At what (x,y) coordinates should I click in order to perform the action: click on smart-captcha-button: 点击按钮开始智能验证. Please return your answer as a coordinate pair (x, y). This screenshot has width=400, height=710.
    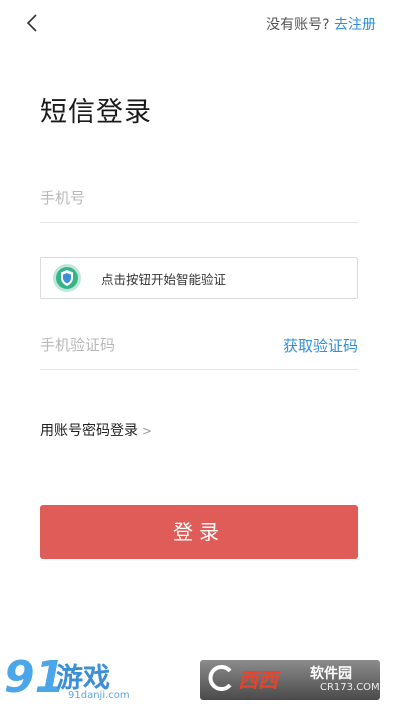
    Looking at the image, I should click on (199, 278).